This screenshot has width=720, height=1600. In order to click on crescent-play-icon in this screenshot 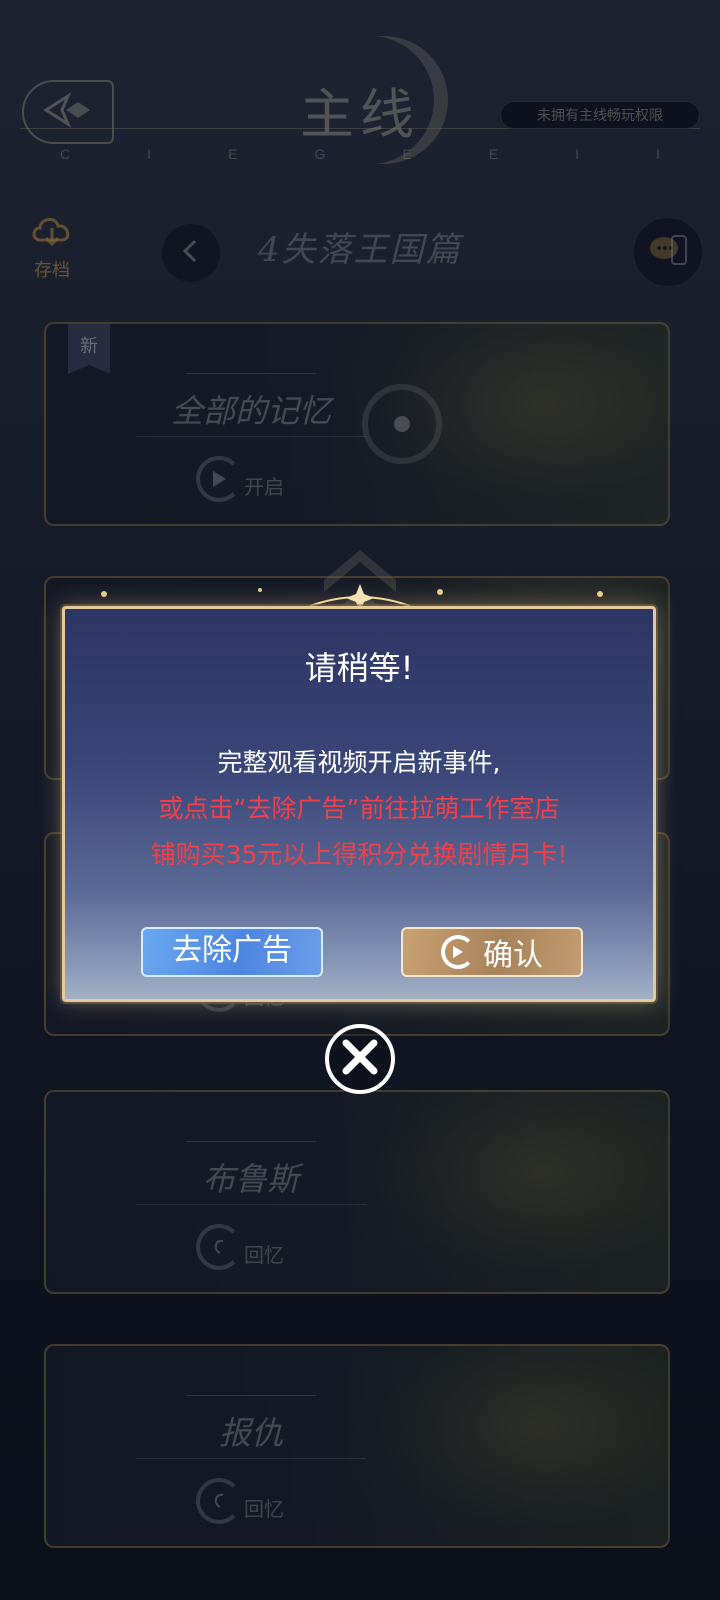, I will do `click(458, 952)`.